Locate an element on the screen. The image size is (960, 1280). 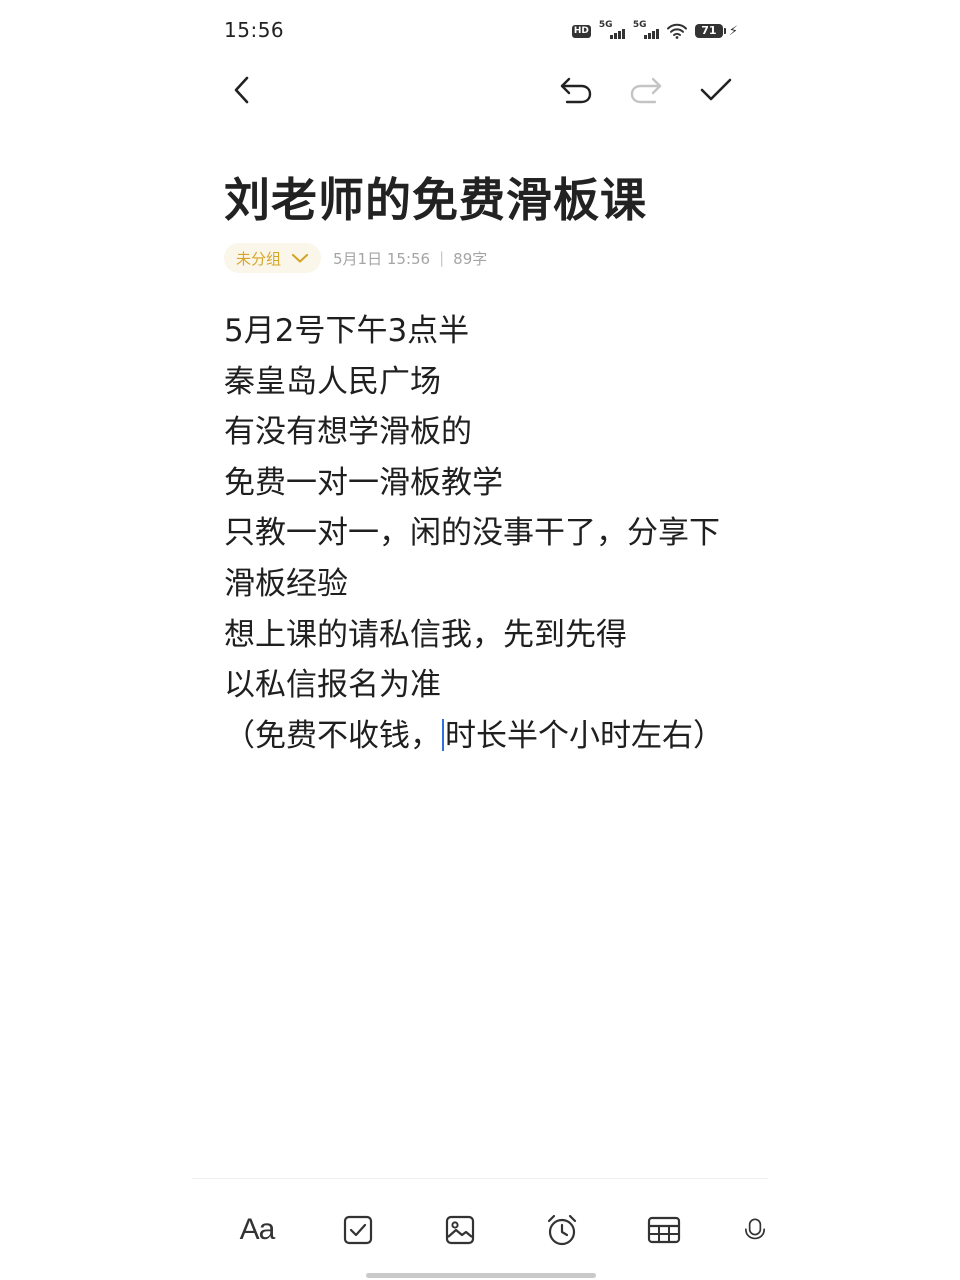
note-line: 以私信报名为准 is located at coordinates (332, 685).